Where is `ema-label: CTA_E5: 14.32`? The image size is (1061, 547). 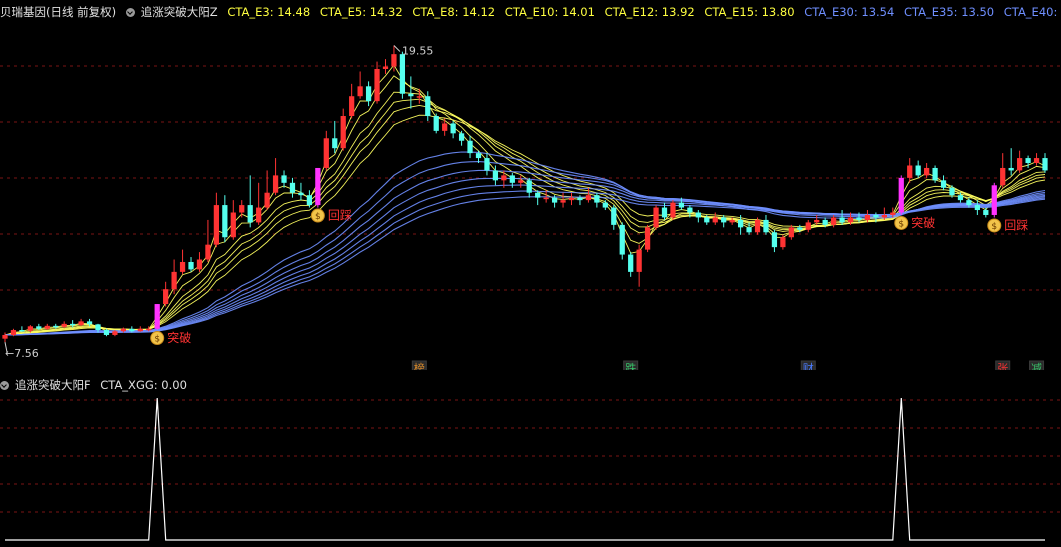 ema-label: CTA_E5: 14.32 is located at coordinates (361, 12).